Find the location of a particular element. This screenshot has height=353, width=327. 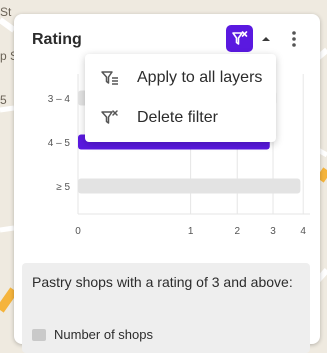

filter-menu: Apply to all layers Delete filter is located at coordinates (180, 98).